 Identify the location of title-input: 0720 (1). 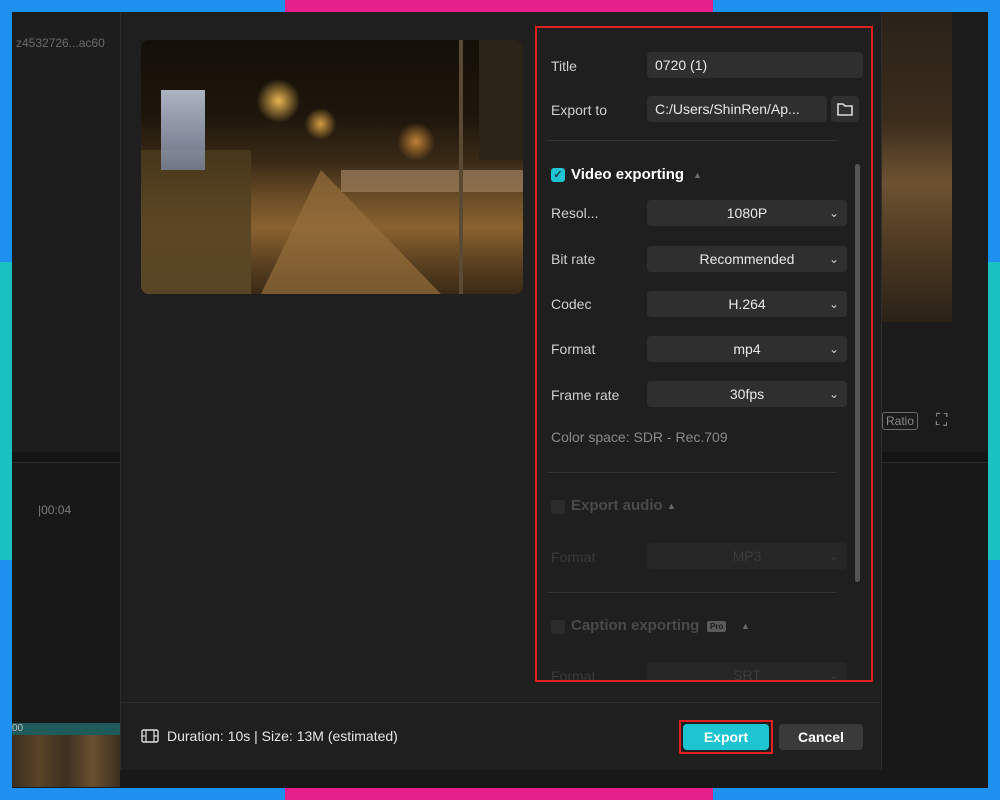
(755, 65).